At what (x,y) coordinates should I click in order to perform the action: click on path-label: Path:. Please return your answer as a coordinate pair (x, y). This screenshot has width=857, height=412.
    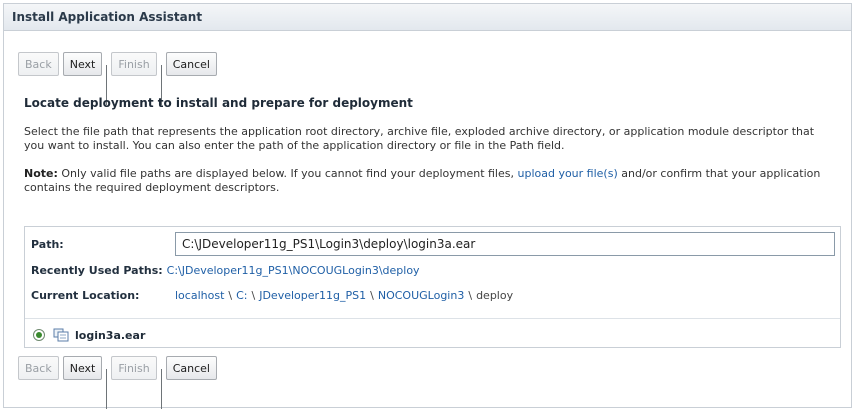
    Looking at the image, I should click on (47, 244).